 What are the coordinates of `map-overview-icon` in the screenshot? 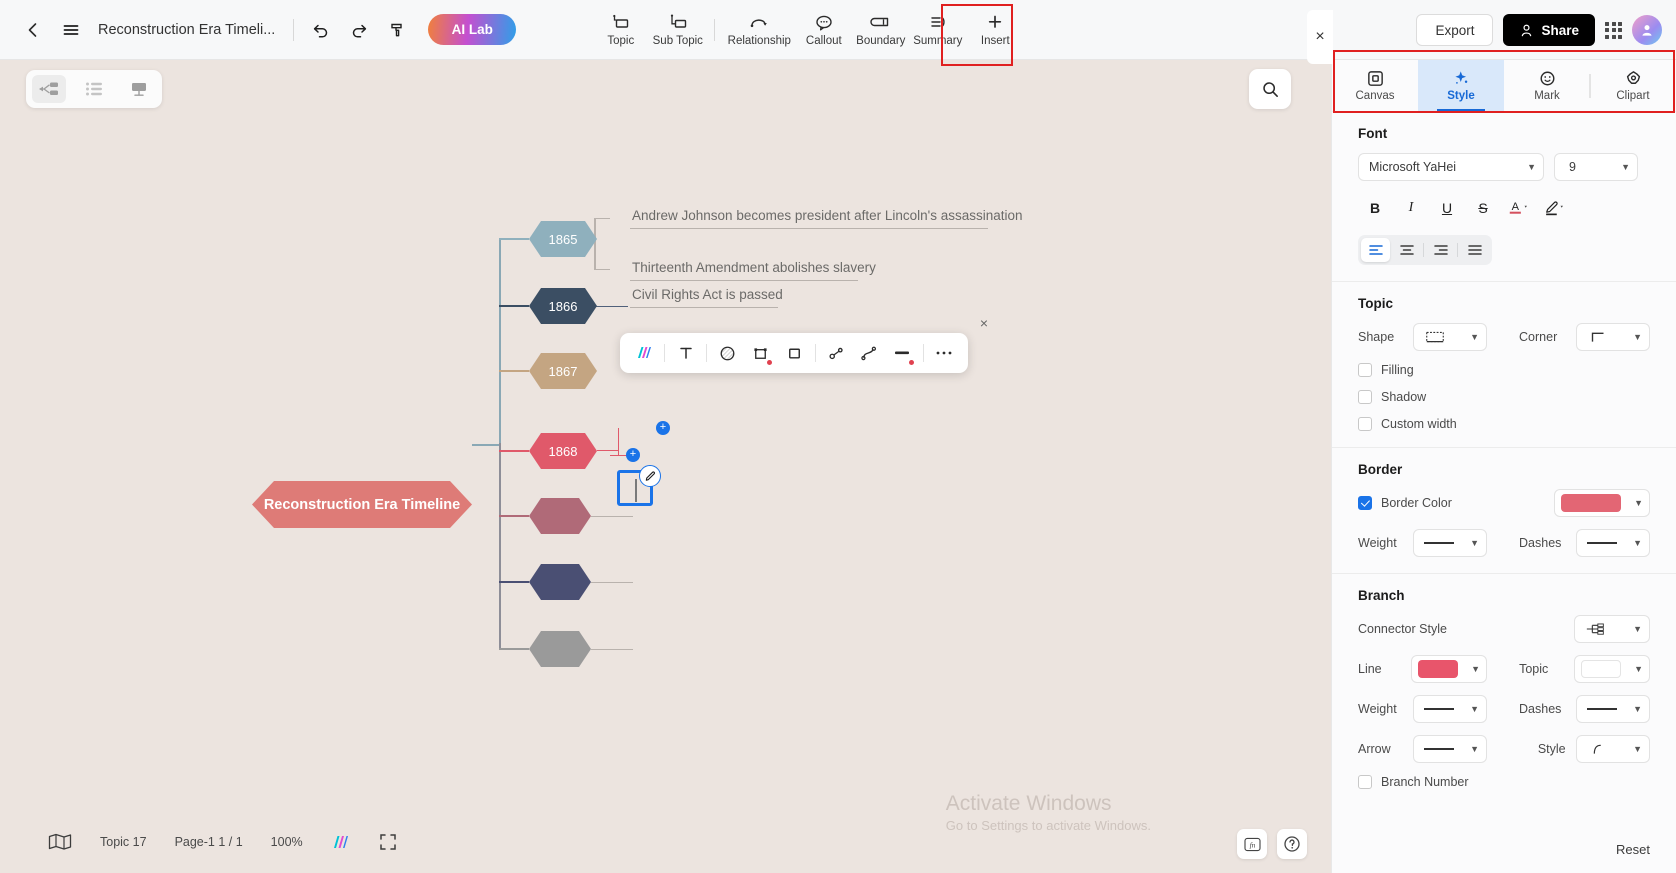 It's located at (60, 841).